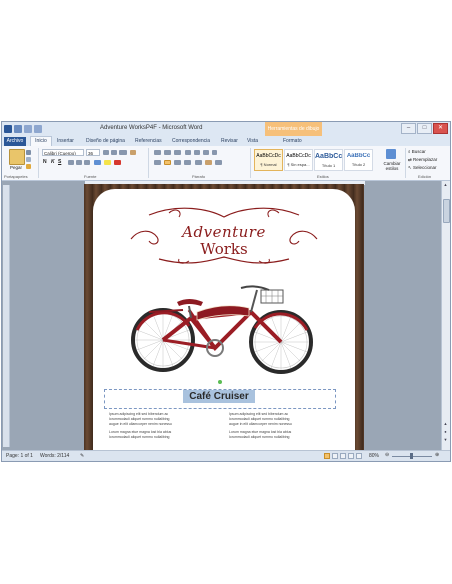  I want to click on maximize-button: □, so click(424, 128).